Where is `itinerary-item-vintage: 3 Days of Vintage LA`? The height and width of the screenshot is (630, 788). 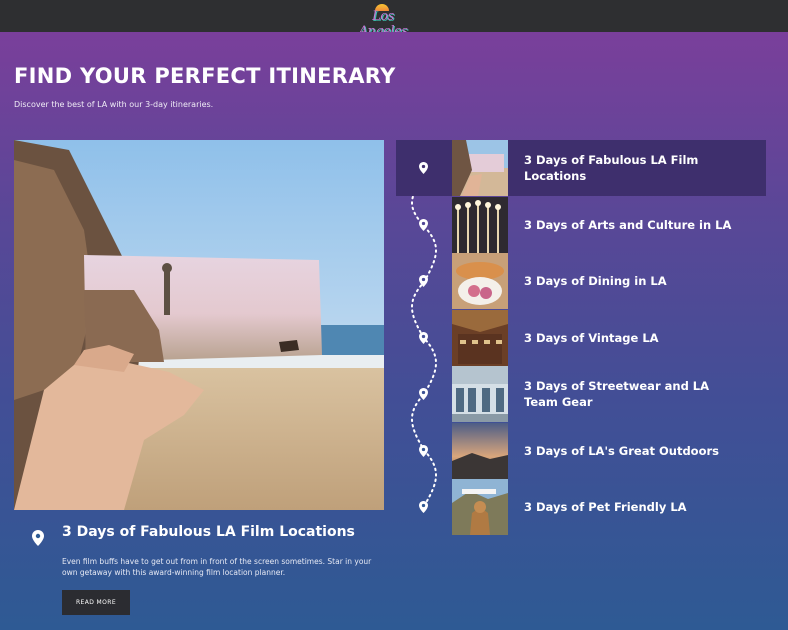 itinerary-item-vintage: 3 Days of Vintage LA is located at coordinates (581, 338).